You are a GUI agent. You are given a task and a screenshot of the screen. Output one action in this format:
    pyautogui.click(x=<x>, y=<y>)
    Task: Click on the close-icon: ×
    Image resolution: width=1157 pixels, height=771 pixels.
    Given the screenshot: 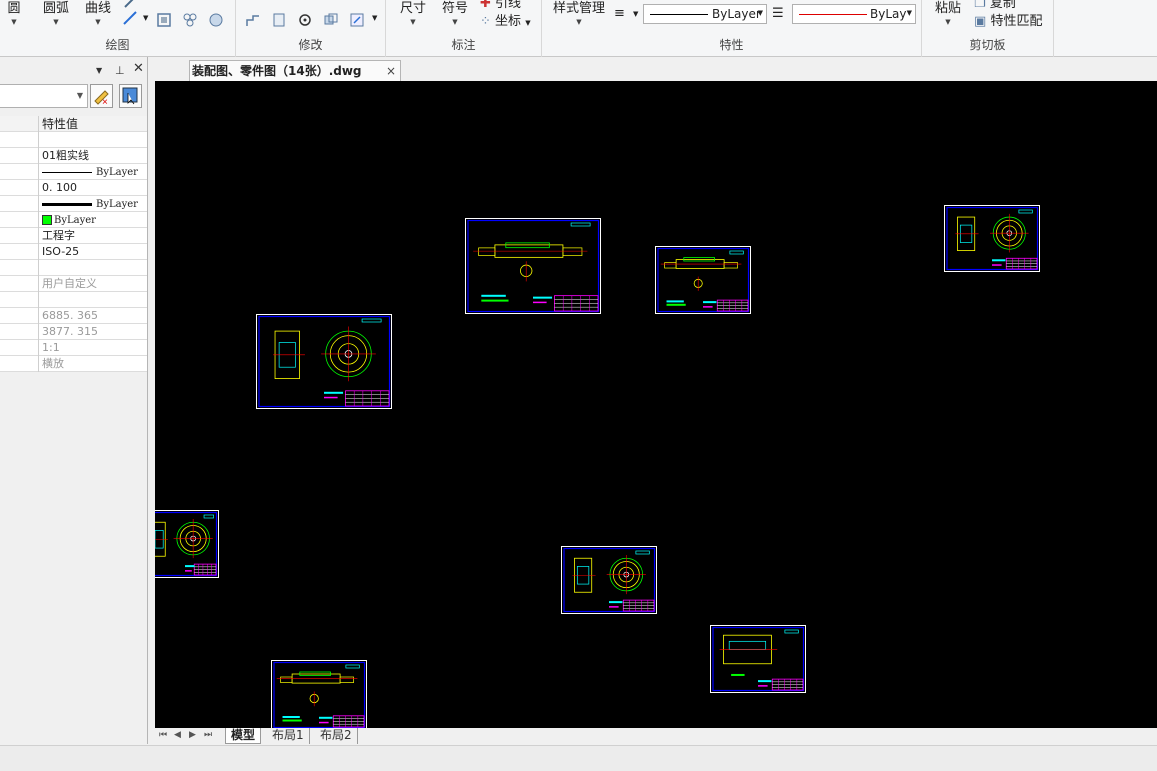 What is the action you would take?
    pyautogui.click(x=391, y=71)
    